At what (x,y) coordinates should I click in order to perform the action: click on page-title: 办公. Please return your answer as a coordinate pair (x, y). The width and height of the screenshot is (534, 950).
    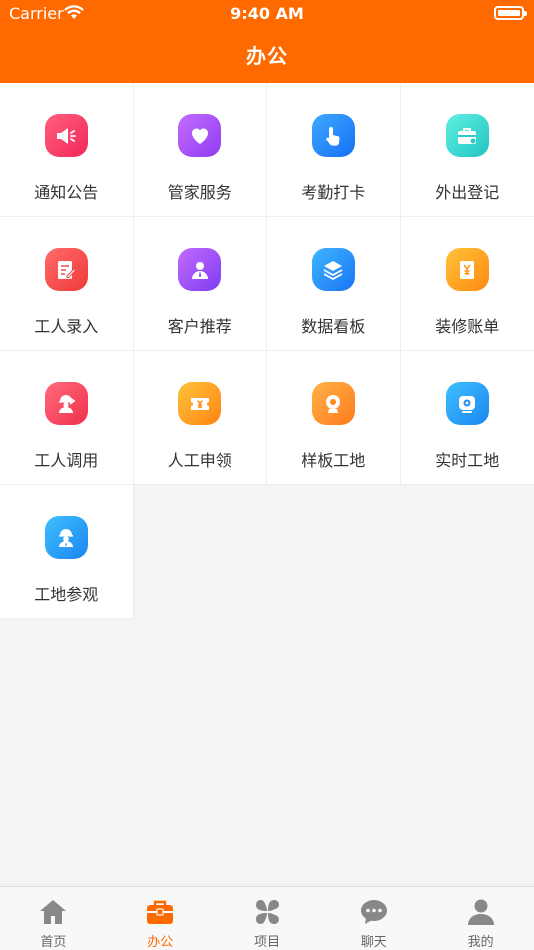
    Looking at the image, I should click on (267, 56).